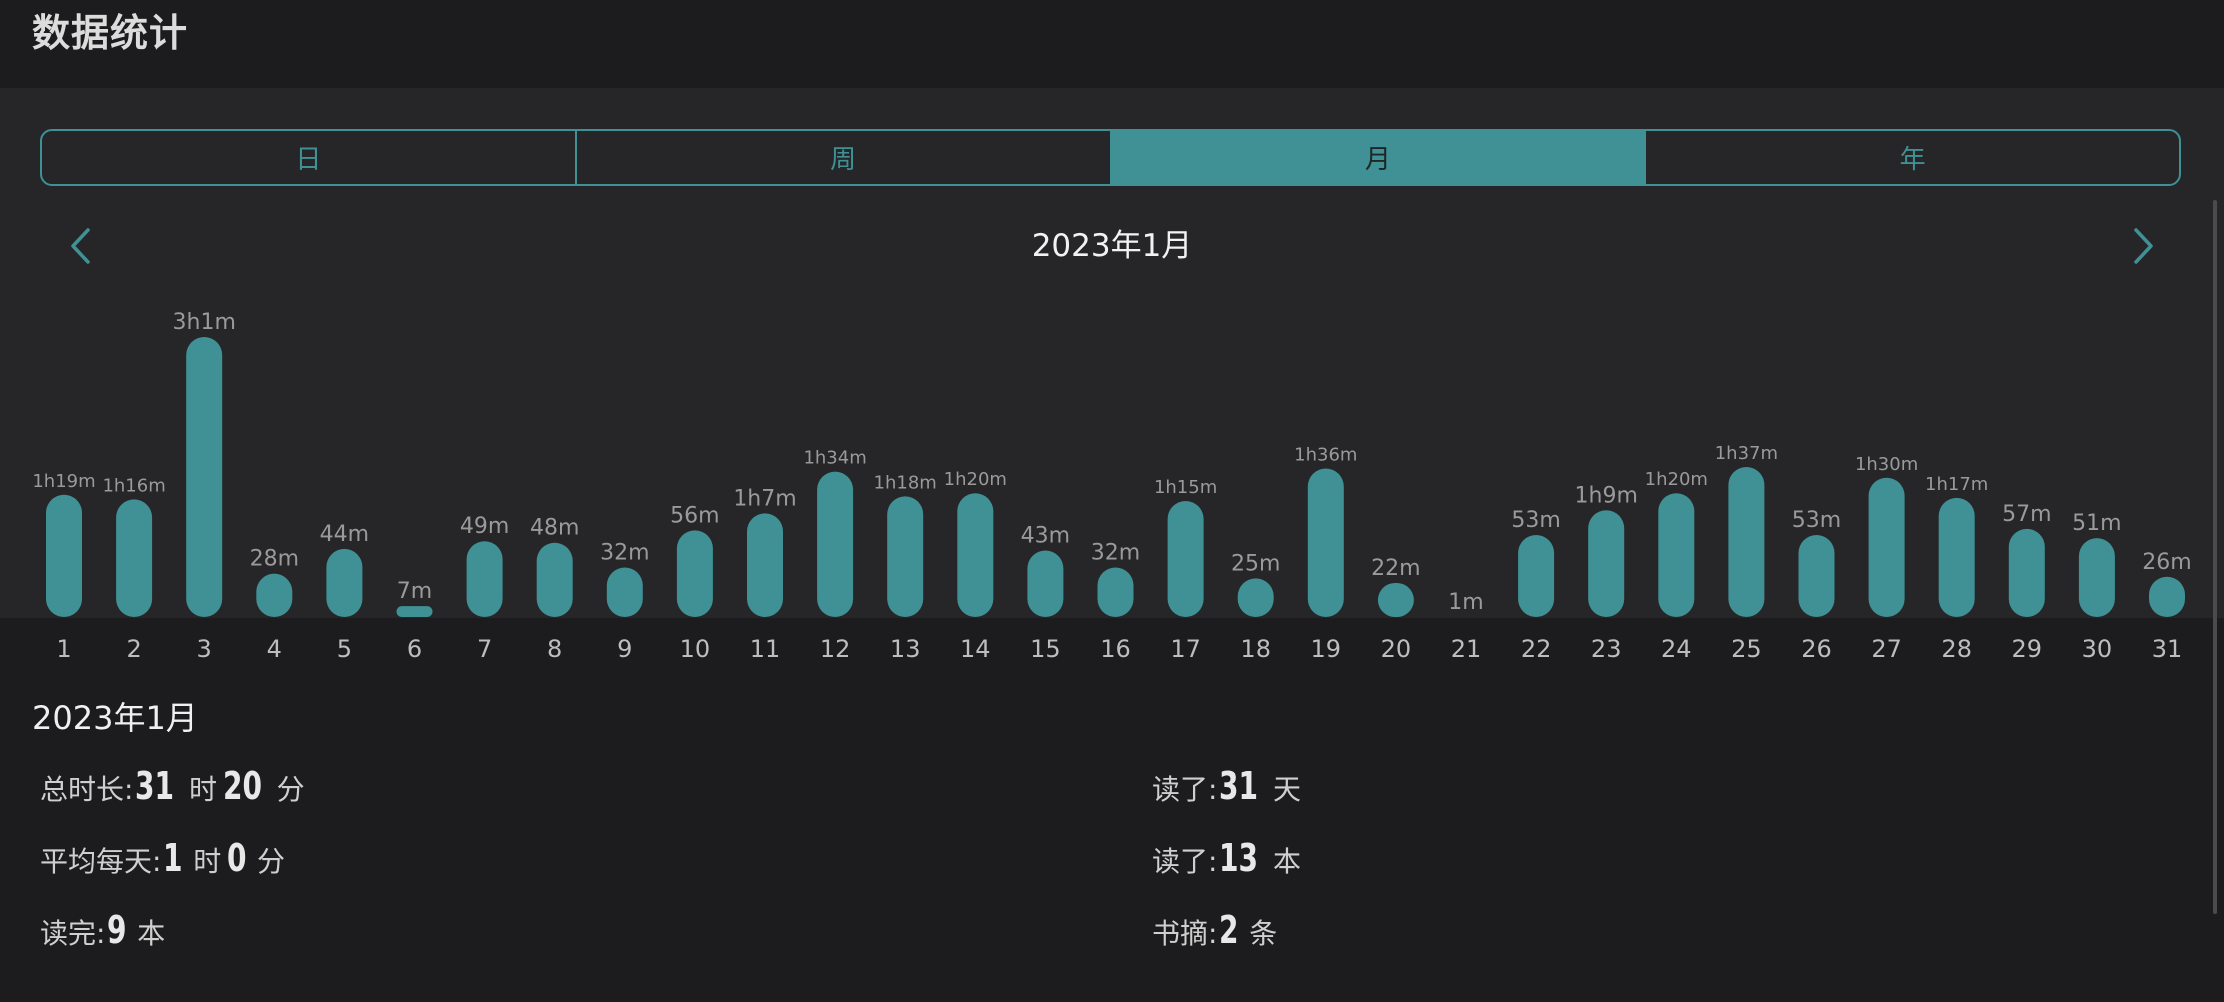 This screenshot has width=2224, height=1002. I want to click on data-label-day-22: 53m, so click(1535, 520).